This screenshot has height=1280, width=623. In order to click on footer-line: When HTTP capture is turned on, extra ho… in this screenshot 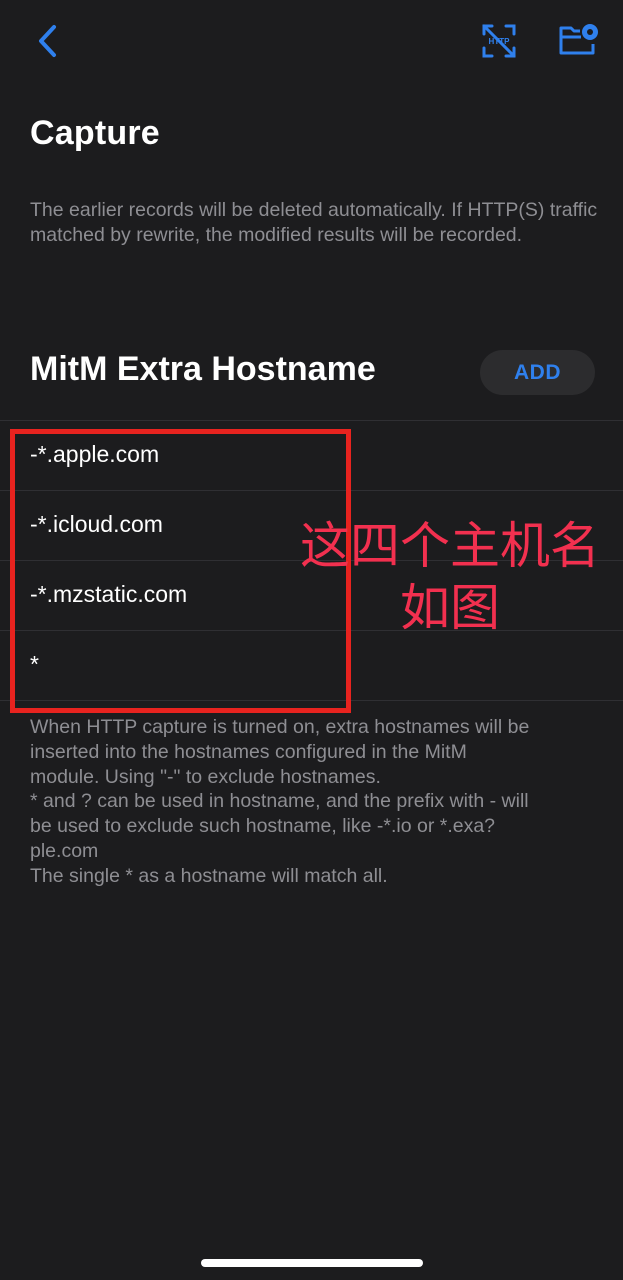, I will do `click(280, 727)`.